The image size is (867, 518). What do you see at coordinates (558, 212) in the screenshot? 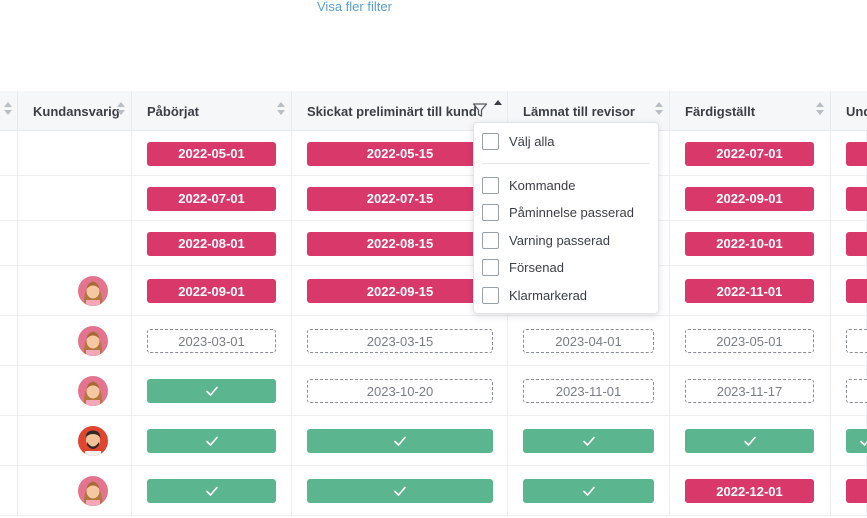
I see `filter-option-reminder-passed: Påminnelse passerad` at bounding box center [558, 212].